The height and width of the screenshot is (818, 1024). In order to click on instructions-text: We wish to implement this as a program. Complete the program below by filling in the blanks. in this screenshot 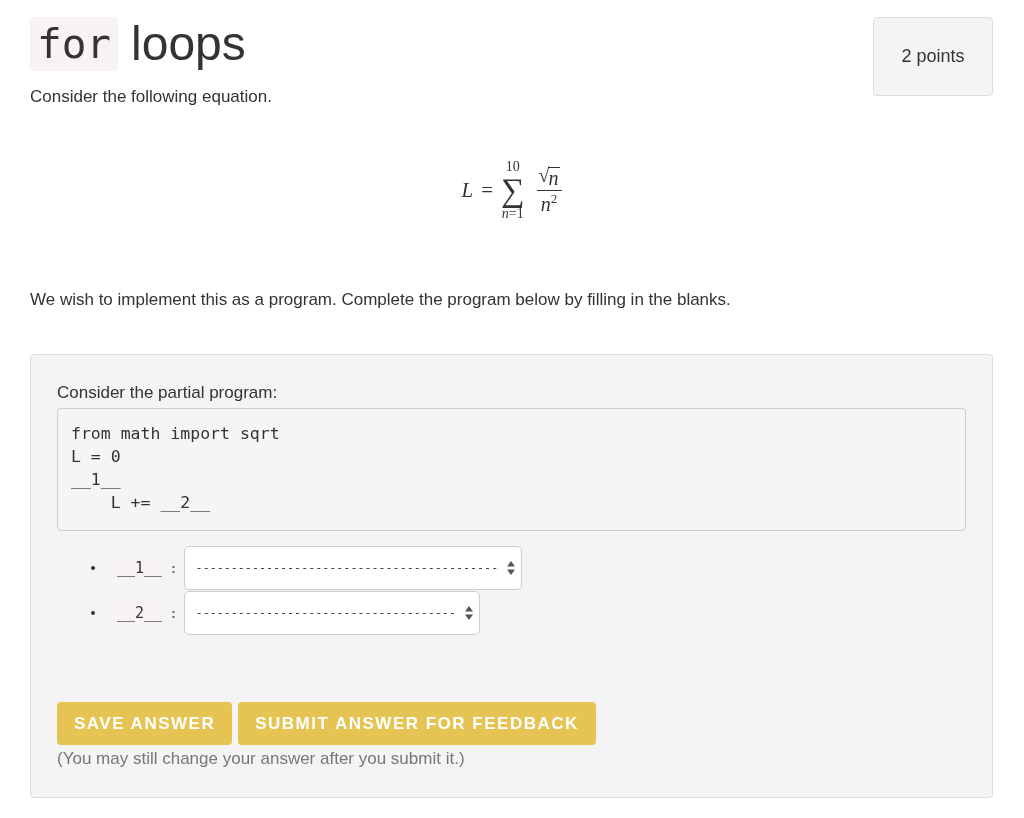, I will do `click(381, 300)`.